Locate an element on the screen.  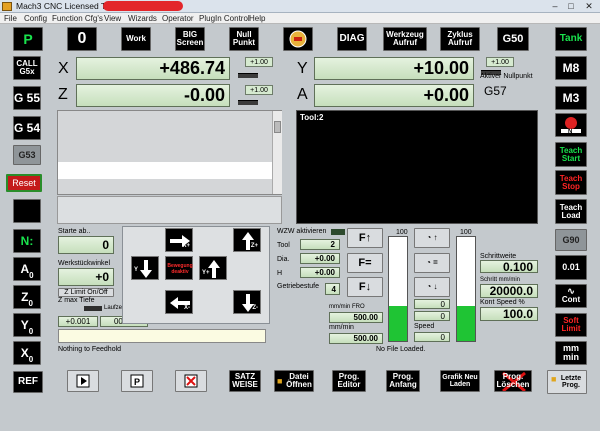
prog-editor-button: Prog. Editor is located at coordinates (349, 381).